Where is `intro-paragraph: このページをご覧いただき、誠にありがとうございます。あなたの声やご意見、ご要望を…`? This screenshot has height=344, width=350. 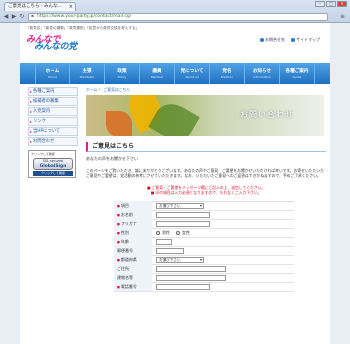 intro-paragraph: このページをご覧いただき、誠にありがとうございます。あなたの声やご意見、ご要望を… is located at coordinates (205, 173).